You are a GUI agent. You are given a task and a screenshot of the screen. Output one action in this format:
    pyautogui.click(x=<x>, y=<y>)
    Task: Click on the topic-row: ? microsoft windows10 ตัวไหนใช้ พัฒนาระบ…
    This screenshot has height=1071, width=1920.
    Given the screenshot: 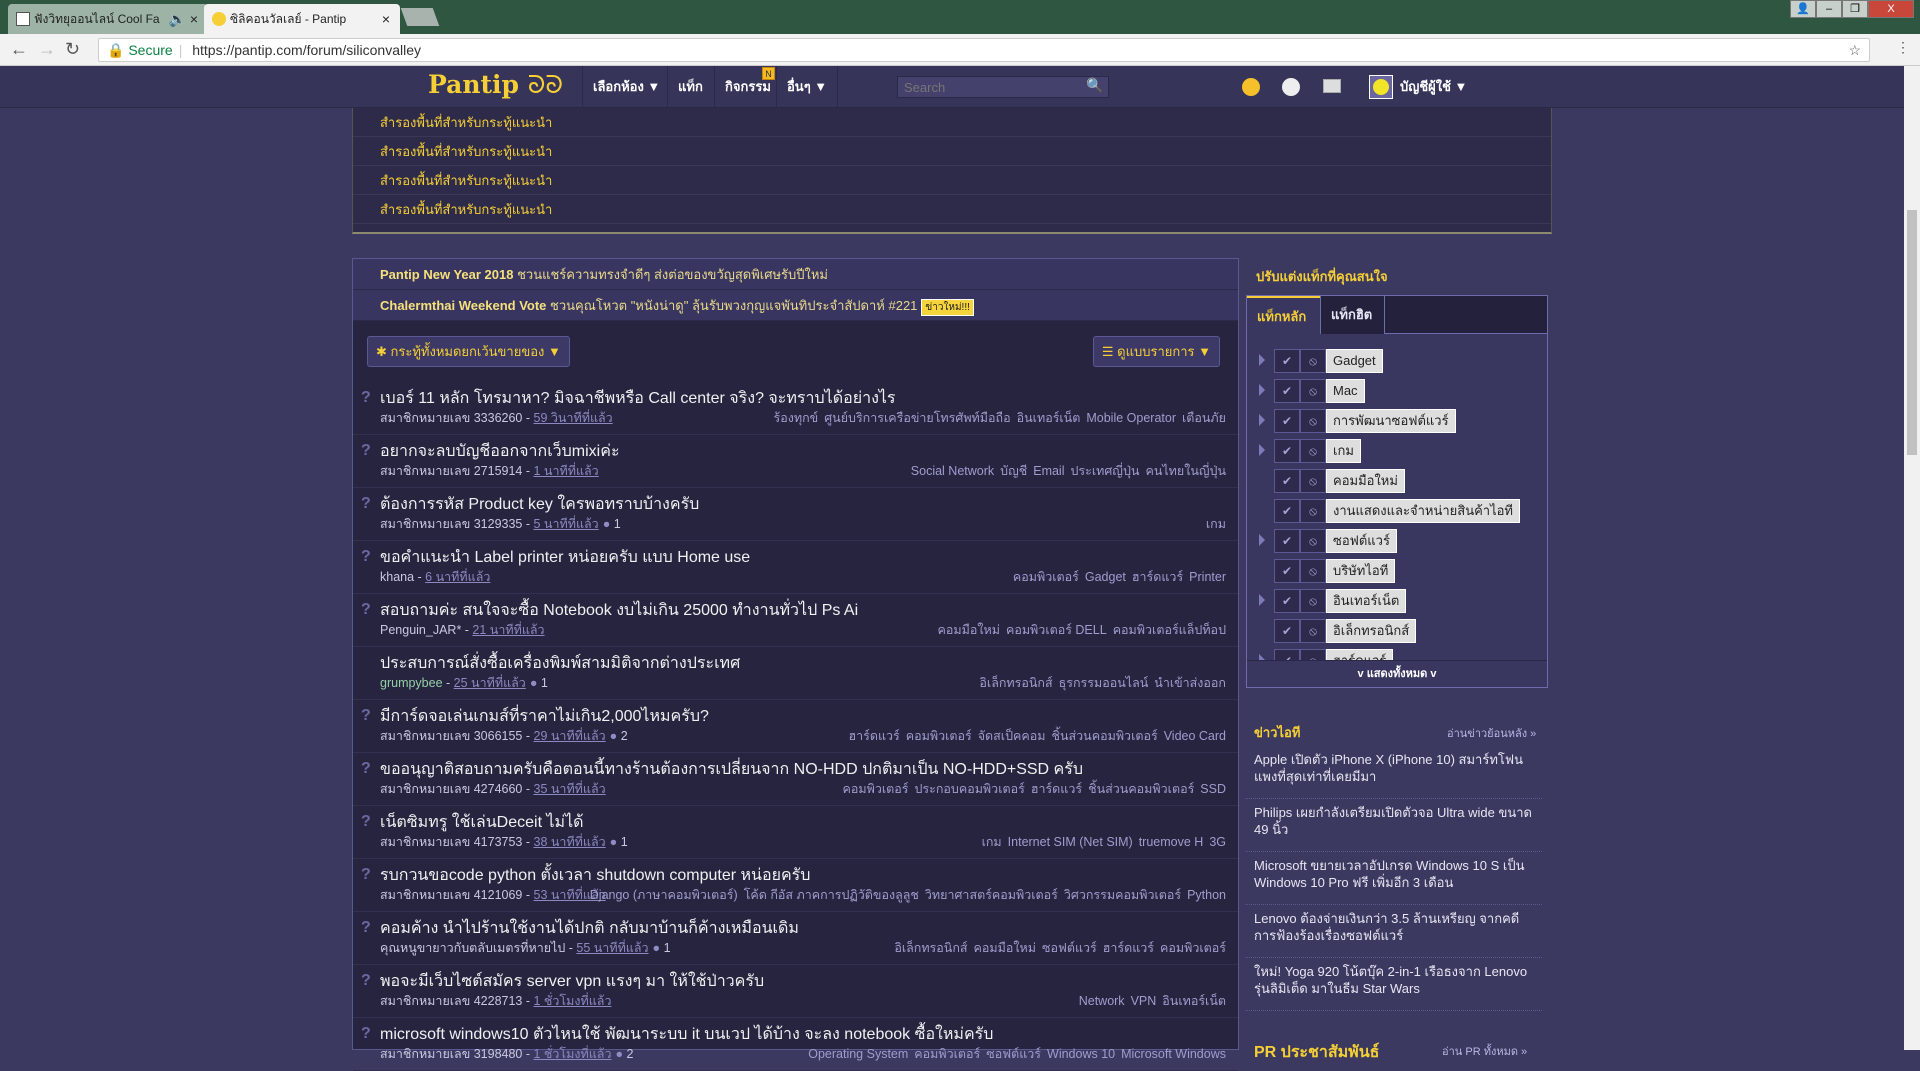 What is the action you would take?
    pyautogui.click(x=795, y=1044)
    